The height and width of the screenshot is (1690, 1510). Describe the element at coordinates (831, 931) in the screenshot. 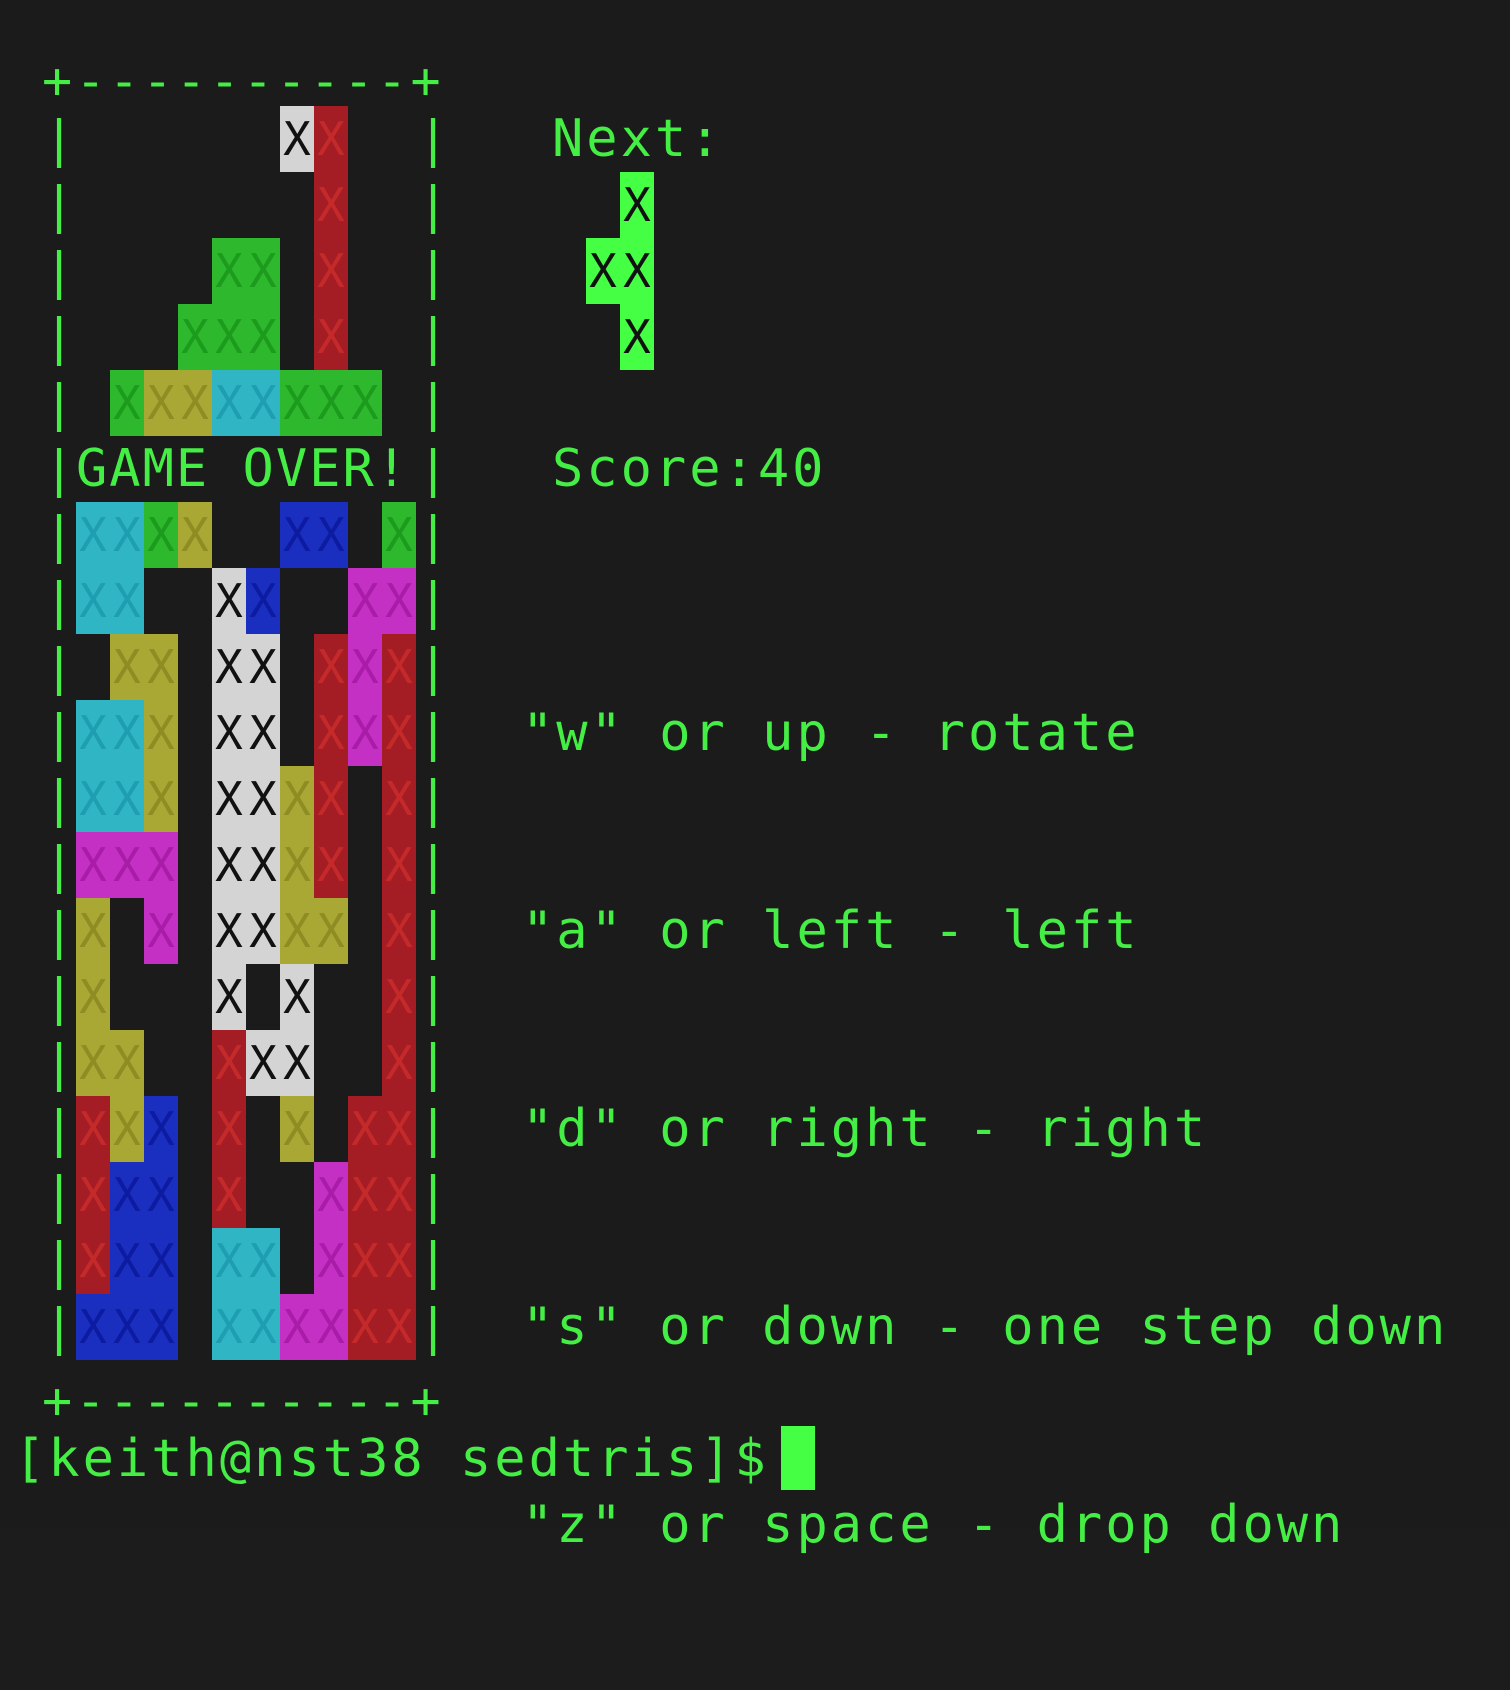

I see `control-left: "a" or left - left` at that location.